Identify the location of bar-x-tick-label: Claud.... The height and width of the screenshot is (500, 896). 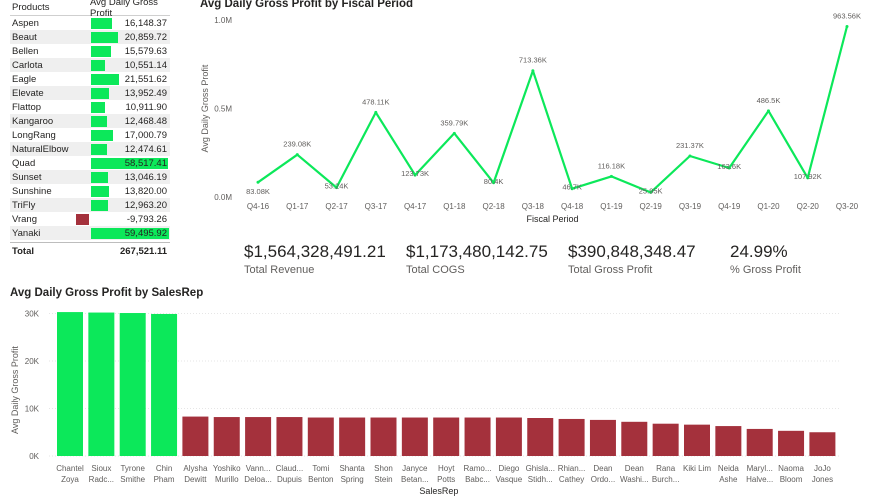
(290, 468).